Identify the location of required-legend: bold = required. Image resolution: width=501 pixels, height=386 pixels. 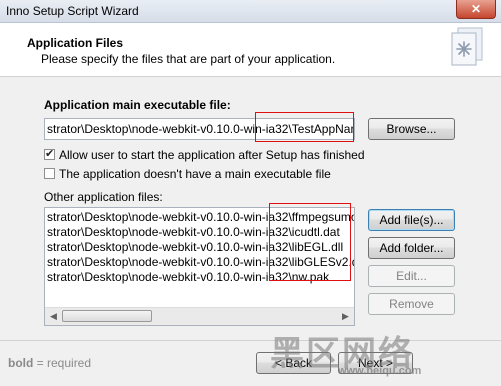
(50, 363).